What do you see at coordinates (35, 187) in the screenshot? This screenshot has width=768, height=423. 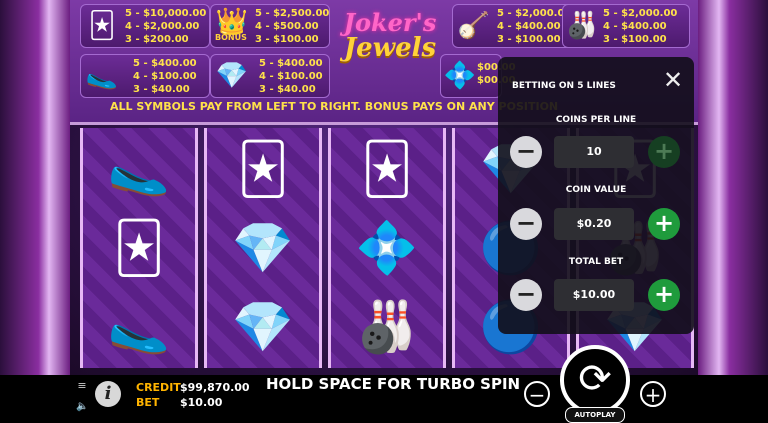 I see `left-pillar` at bounding box center [35, 187].